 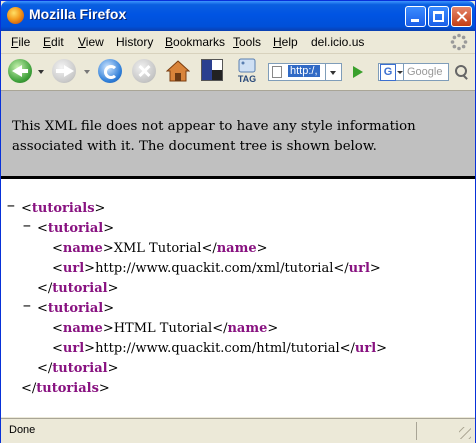 What do you see at coordinates (461, 16) in the screenshot?
I see `close-button` at bounding box center [461, 16].